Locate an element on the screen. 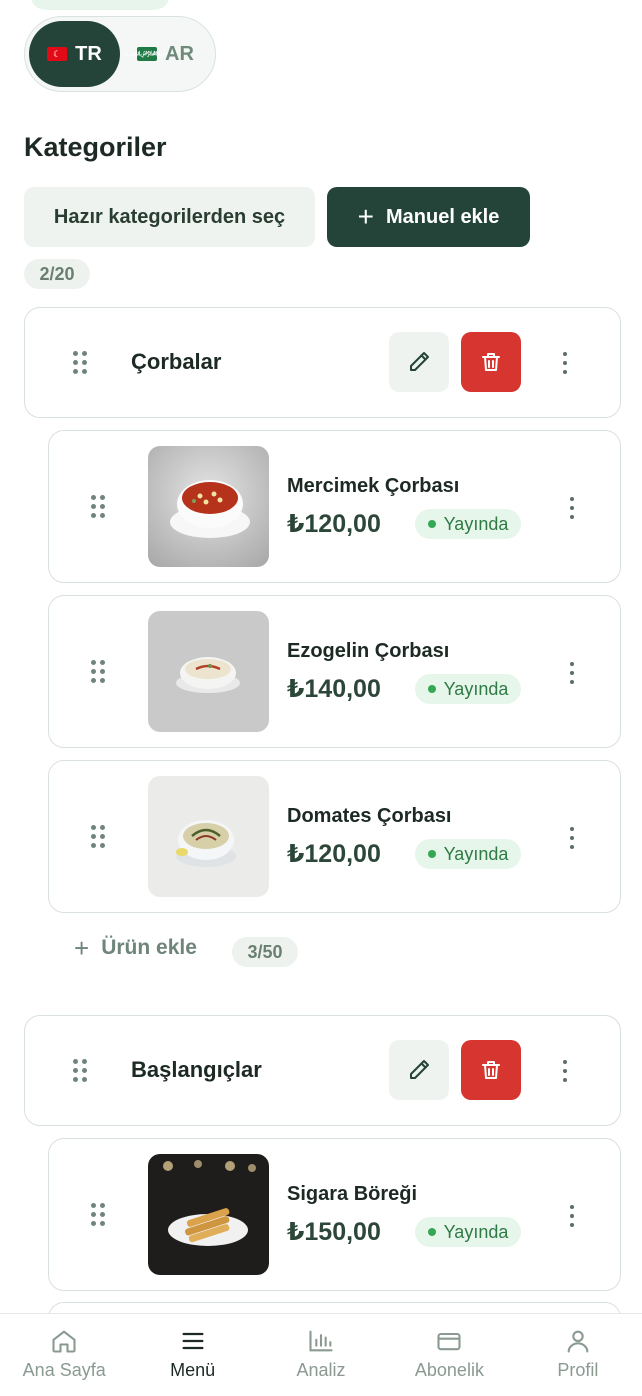 The width and height of the screenshot is (642, 1396). menu-item-card: Mercimek Çorbası ₺120,00 Yayında is located at coordinates (334, 506).